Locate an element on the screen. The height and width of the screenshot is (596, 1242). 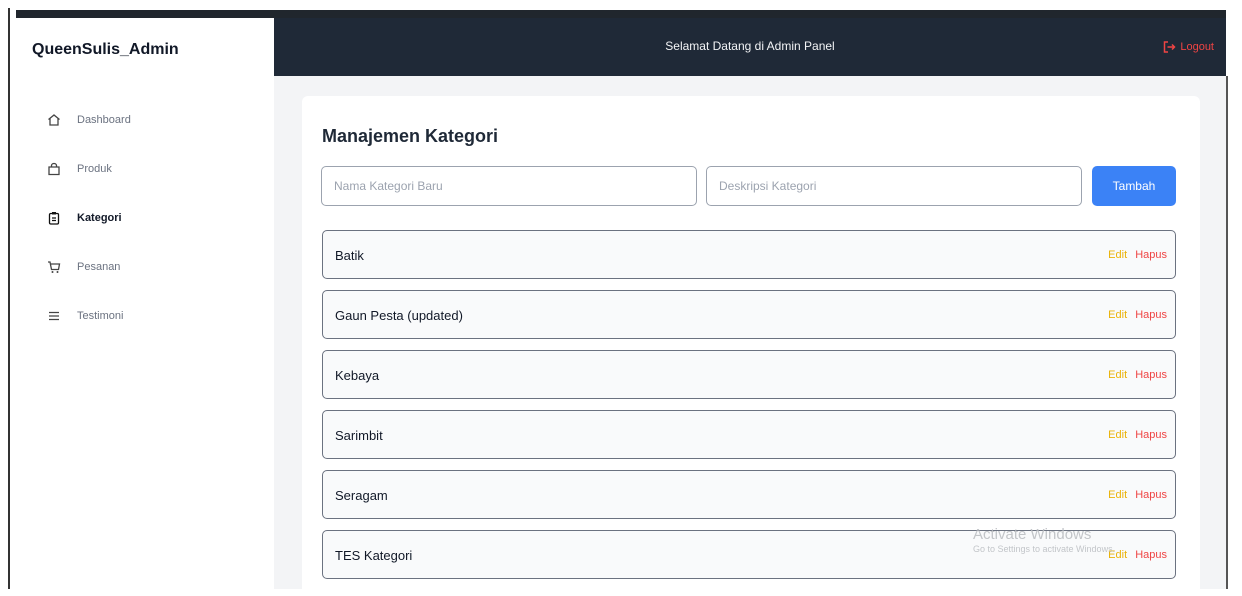
category-name: Kebaya is located at coordinates (357, 375).